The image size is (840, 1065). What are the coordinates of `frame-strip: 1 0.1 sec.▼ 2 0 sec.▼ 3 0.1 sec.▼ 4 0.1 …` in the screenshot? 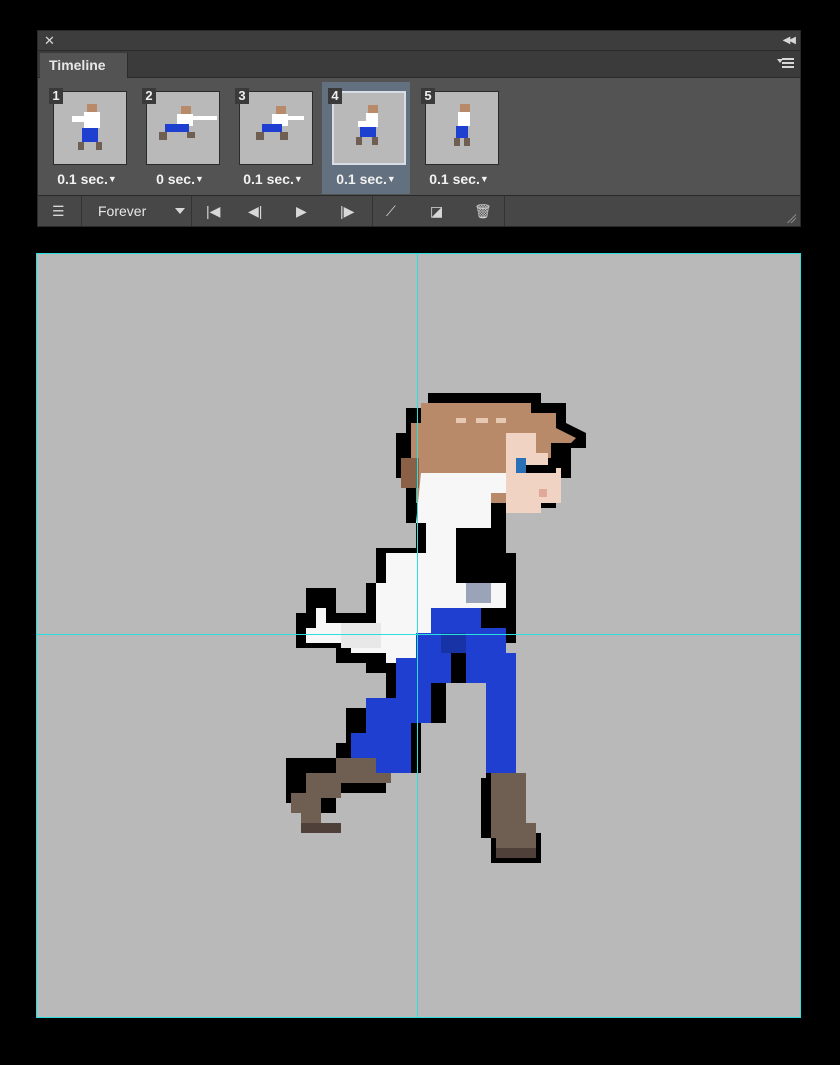 It's located at (419, 136).